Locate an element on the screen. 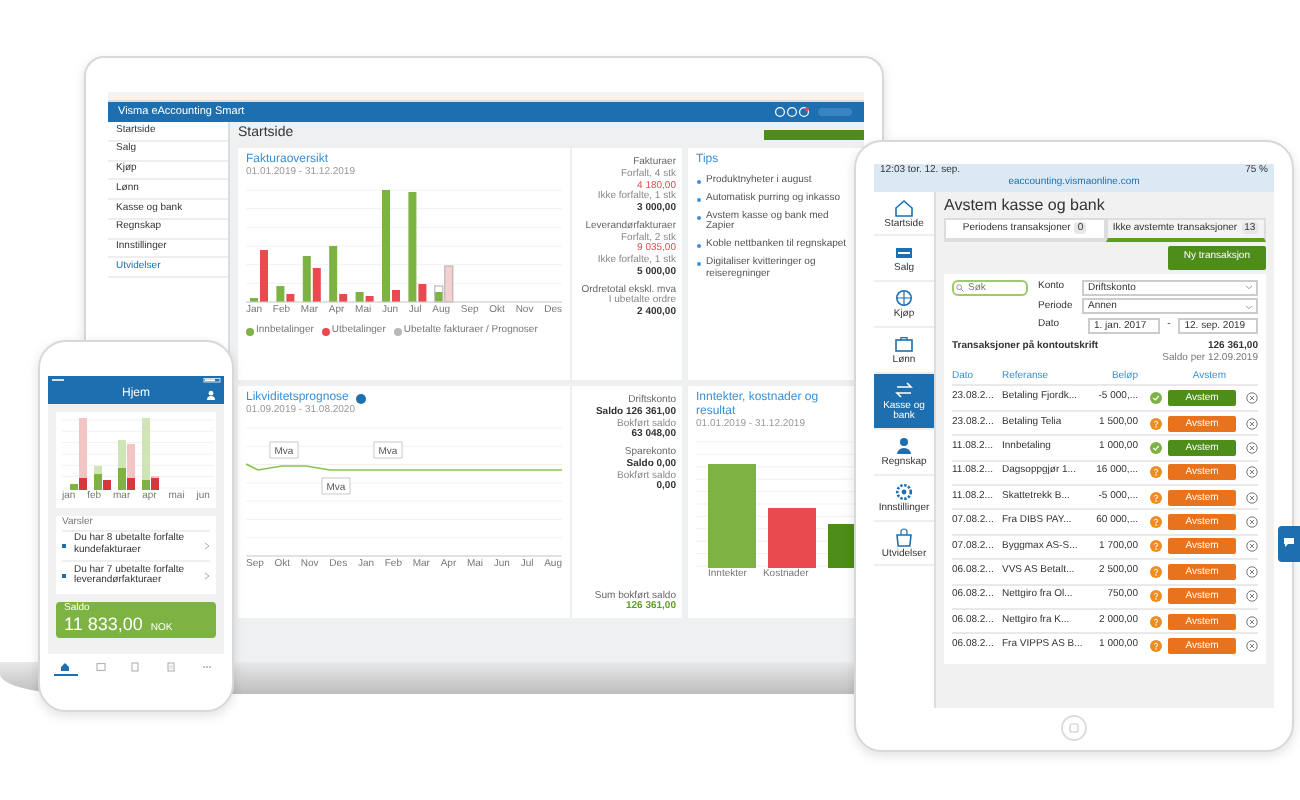 This screenshot has width=1300, height=800. photo-icon is located at coordinates (100, 667).